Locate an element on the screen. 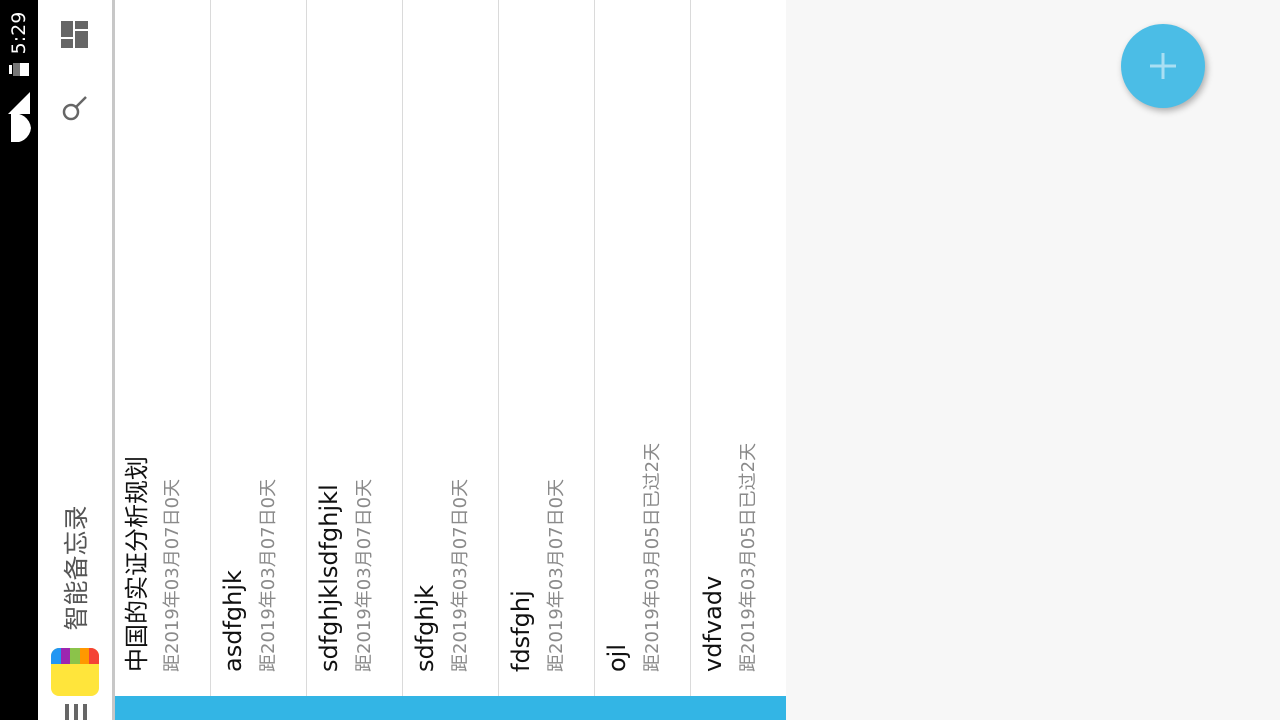  memo-item: fdsfghj 距2019年03月07日0天 is located at coordinates (547, 348).